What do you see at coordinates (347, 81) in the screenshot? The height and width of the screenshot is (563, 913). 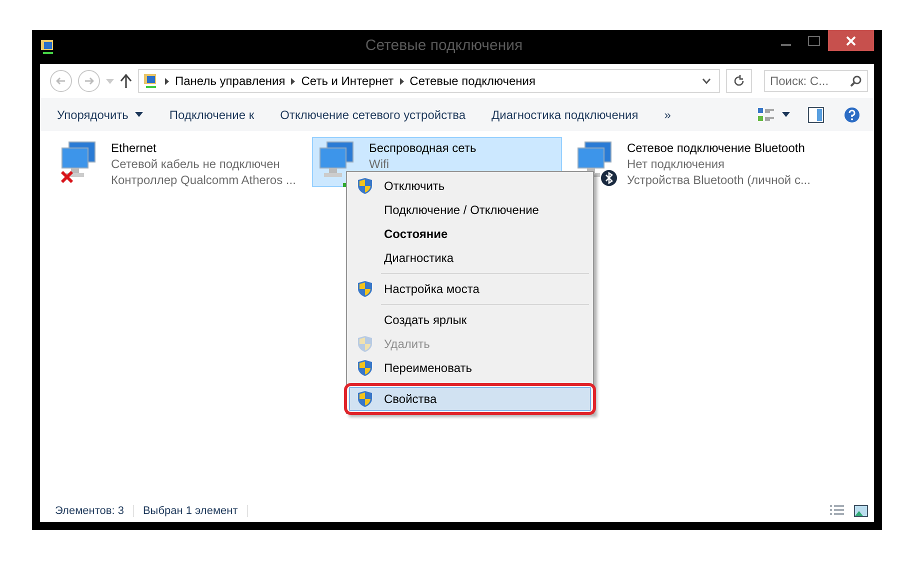 I see `breadcrumb-item: Сеть и Интернет` at bounding box center [347, 81].